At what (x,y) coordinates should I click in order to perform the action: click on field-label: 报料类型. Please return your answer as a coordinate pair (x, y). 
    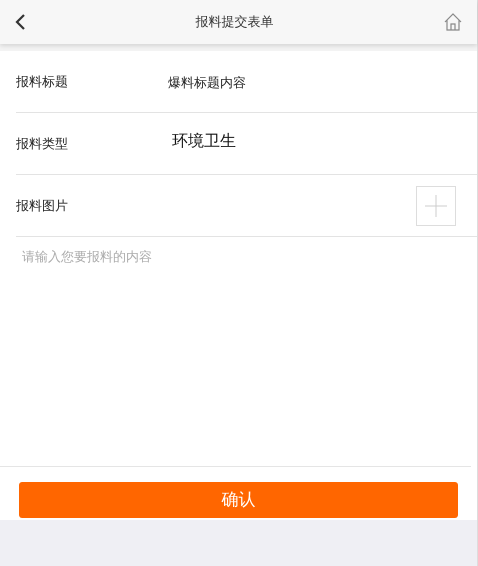
    Looking at the image, I should click on (42, 143).